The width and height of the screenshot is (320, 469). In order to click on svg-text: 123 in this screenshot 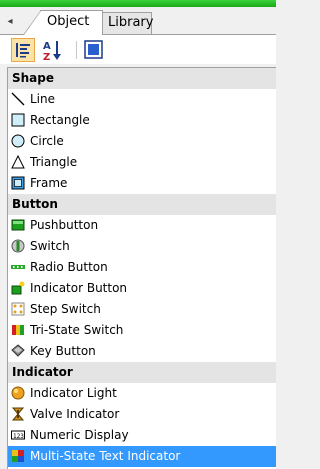, I will do `click(18, 436)`.